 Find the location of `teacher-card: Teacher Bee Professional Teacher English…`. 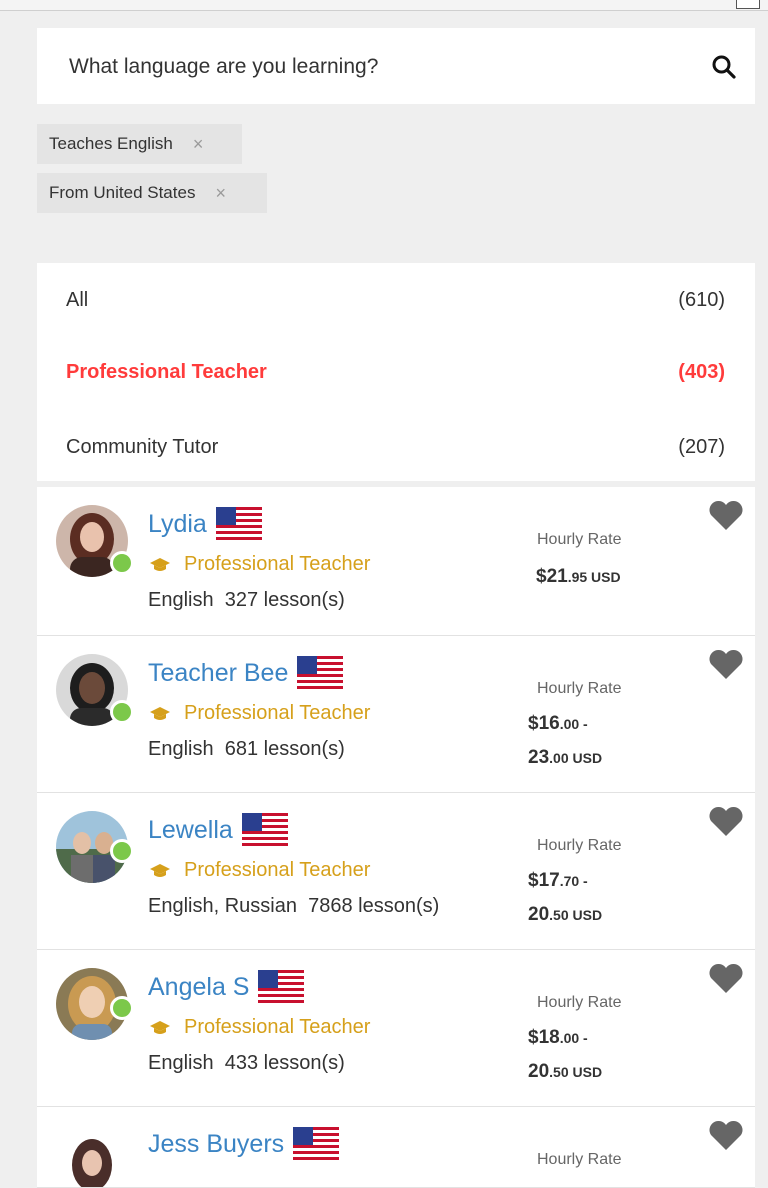

teacher-card: Teacher Bee Professional Teacher English… is located at coordinates (396, 714).